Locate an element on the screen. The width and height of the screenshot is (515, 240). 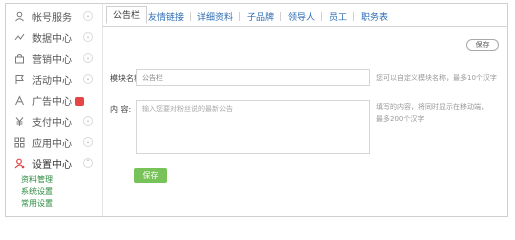
save-toggle-button: 保存 is located at coordinates (482, 45).